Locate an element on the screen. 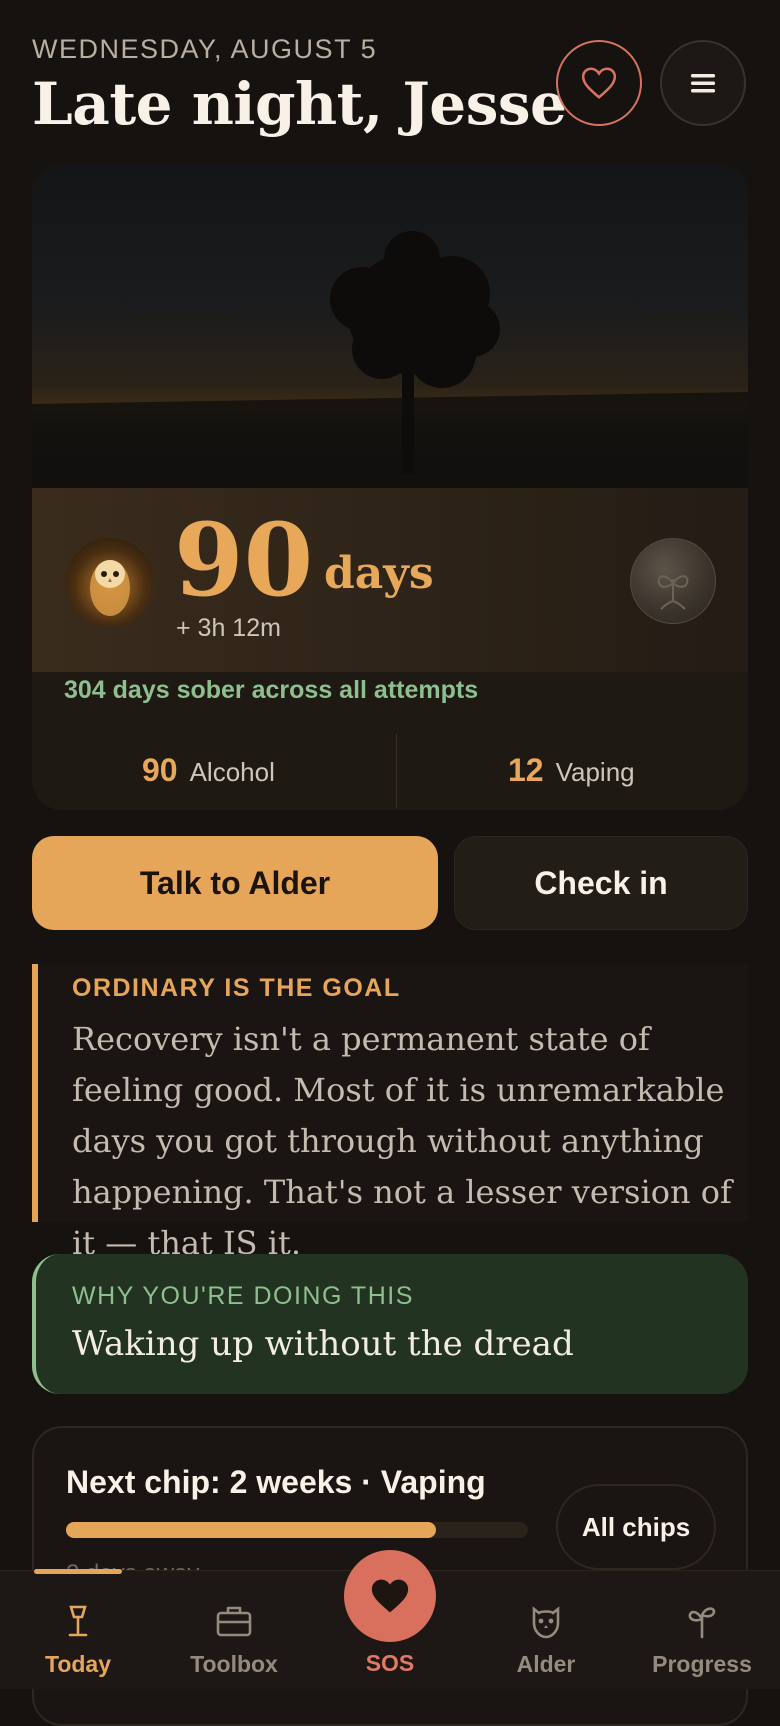 The image size is (780, 1726). sos-button is located at coordinates (390, 1596).